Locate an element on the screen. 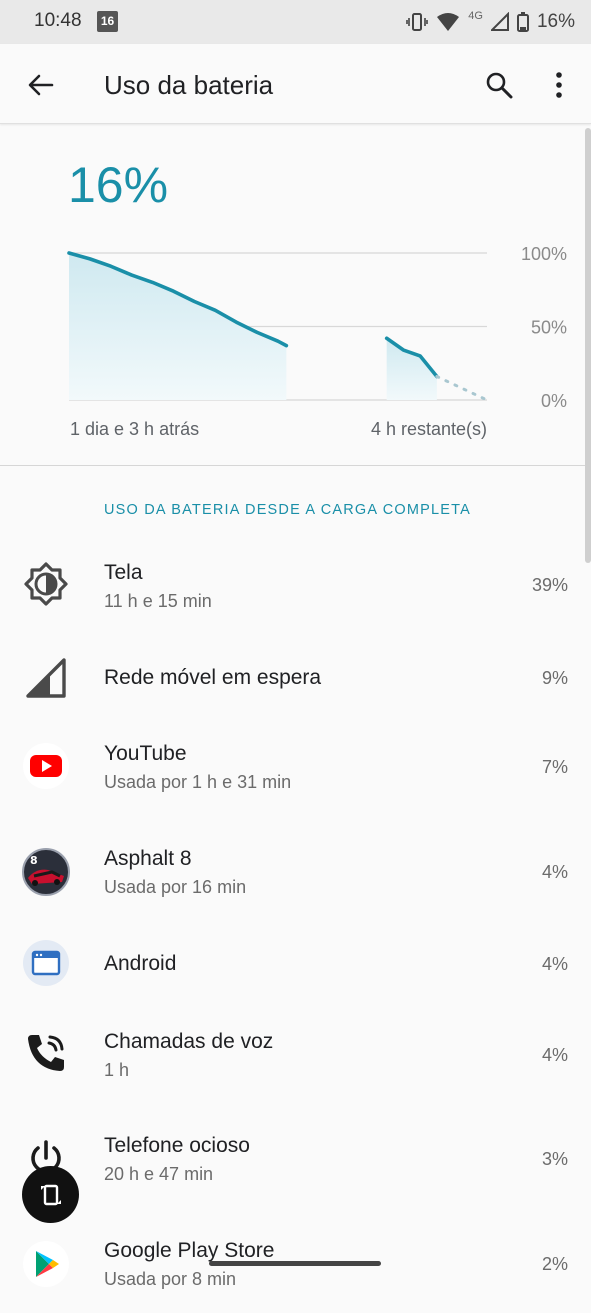 This screenshot has height=1313, width=591. usage-item-subtitle: 20 h e 47 min is located at coordinates (159, 1174).